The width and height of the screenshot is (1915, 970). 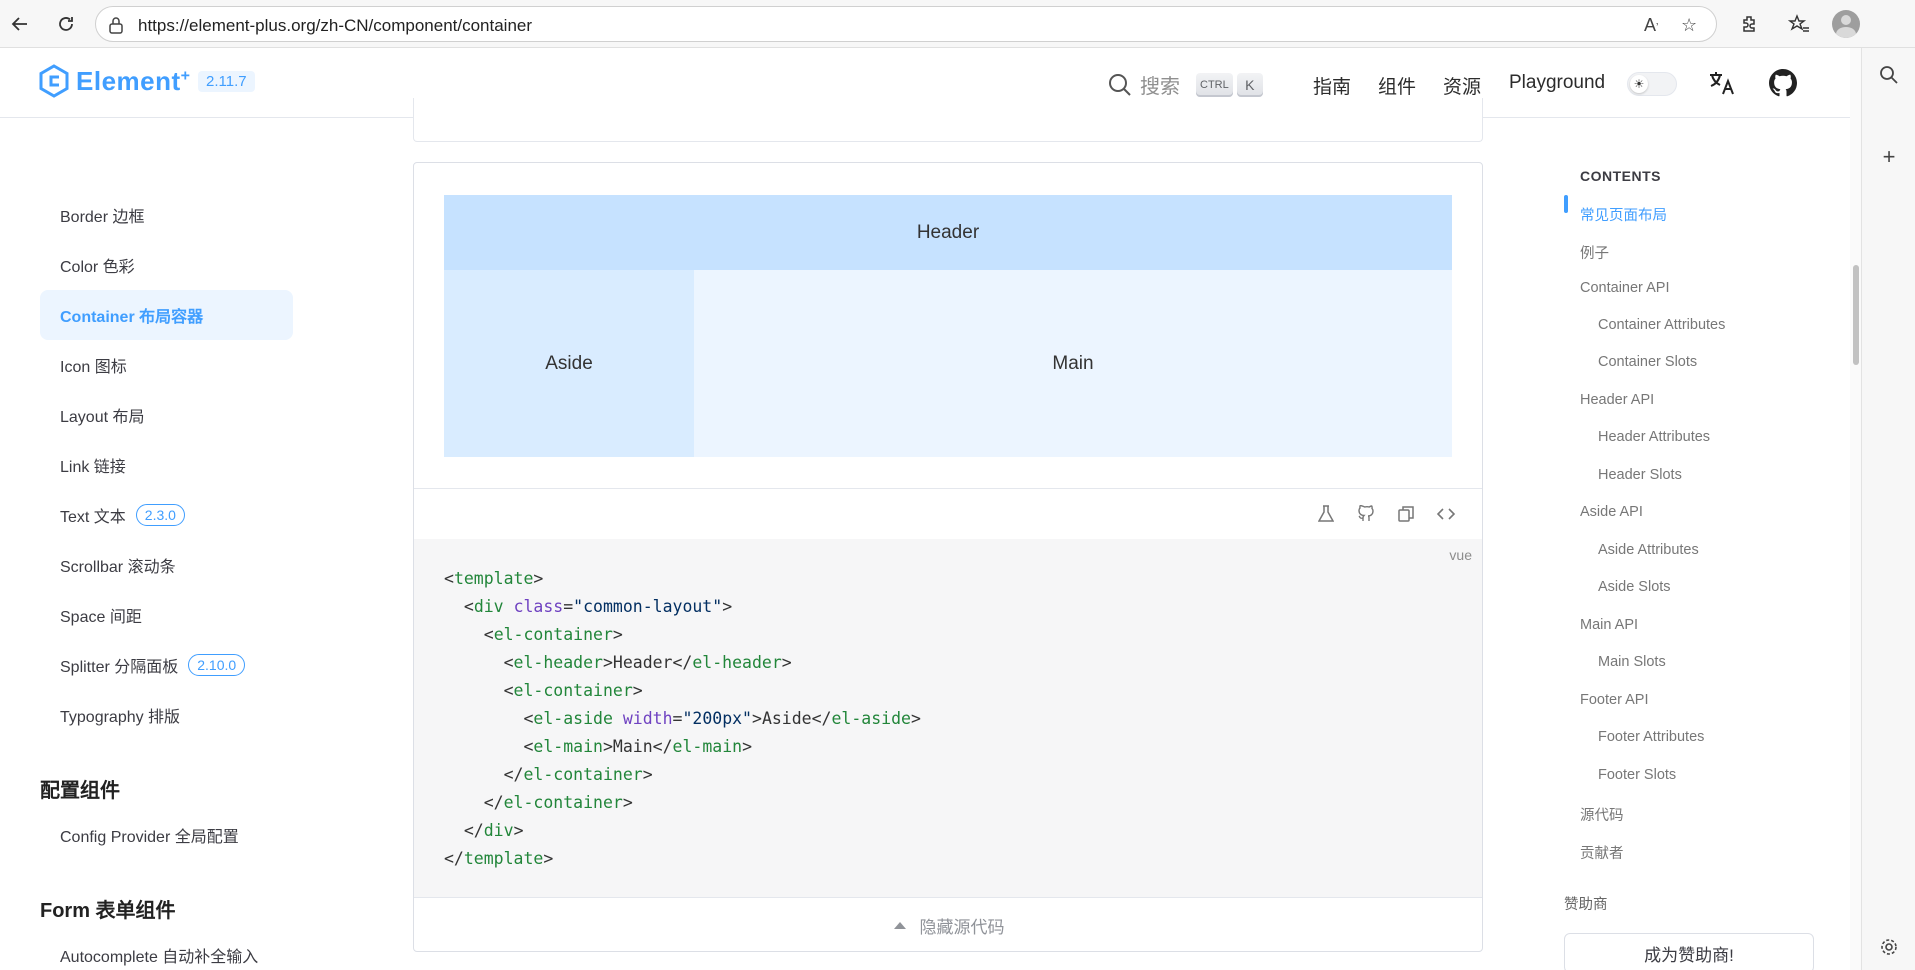 What do you see at coordinates (1620, 176) in the screenshot?
I see `toc-title: CONTENTS` at bounding box center [1620, 176].